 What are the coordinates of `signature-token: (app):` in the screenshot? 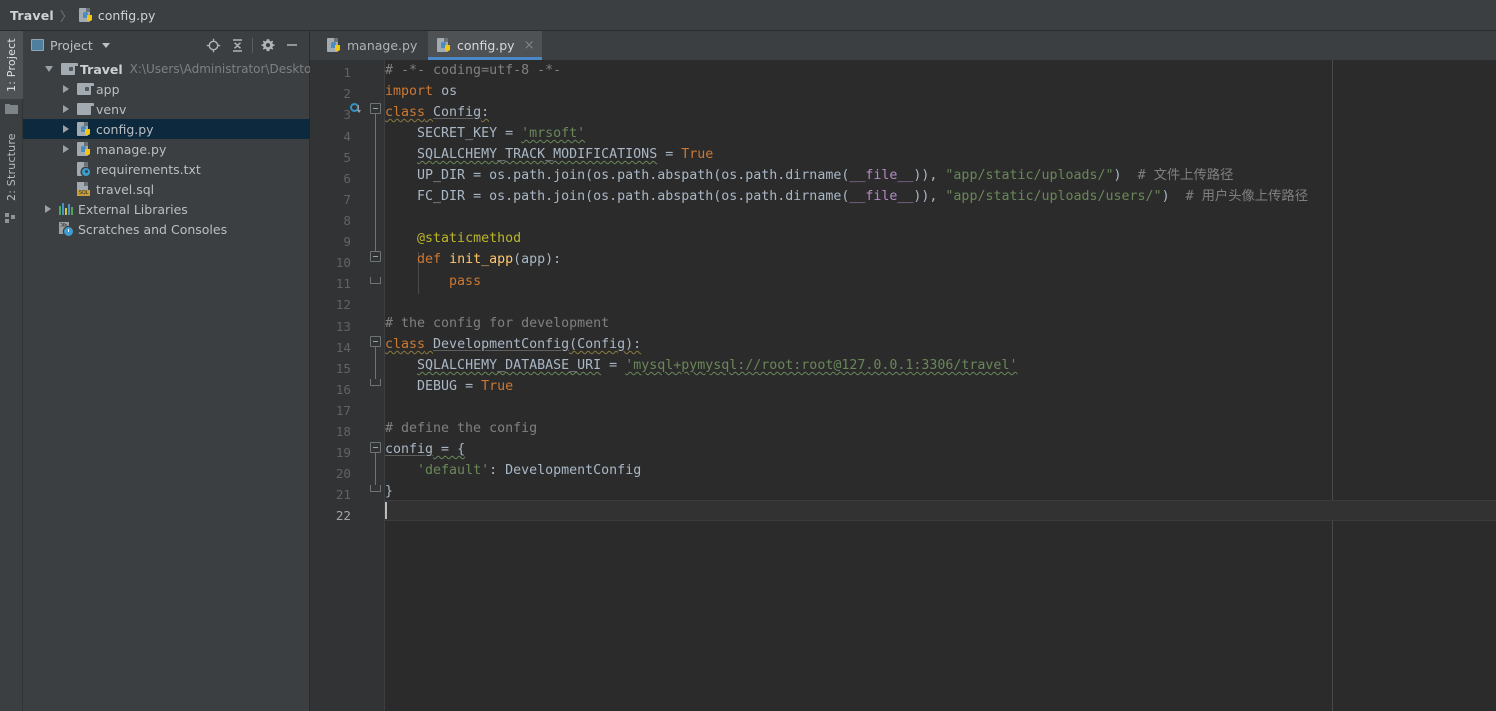 It's located at (537, 259).